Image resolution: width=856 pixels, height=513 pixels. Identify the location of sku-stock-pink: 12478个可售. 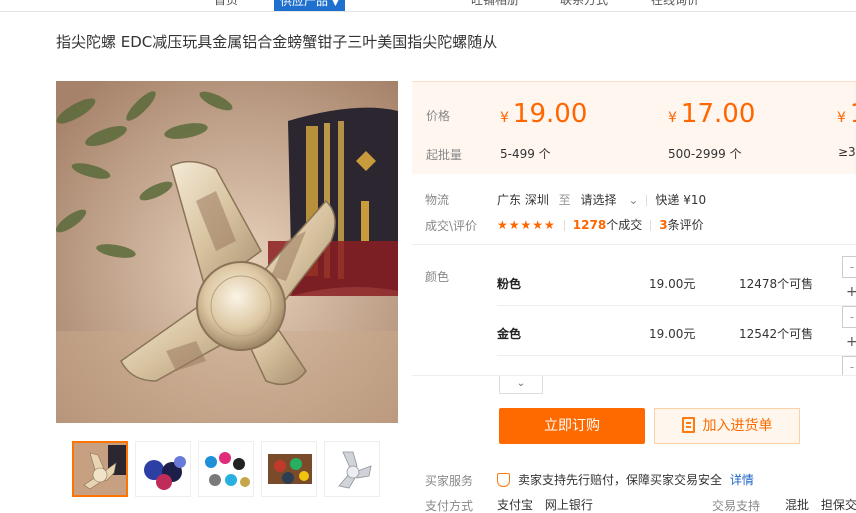
(776, 284).